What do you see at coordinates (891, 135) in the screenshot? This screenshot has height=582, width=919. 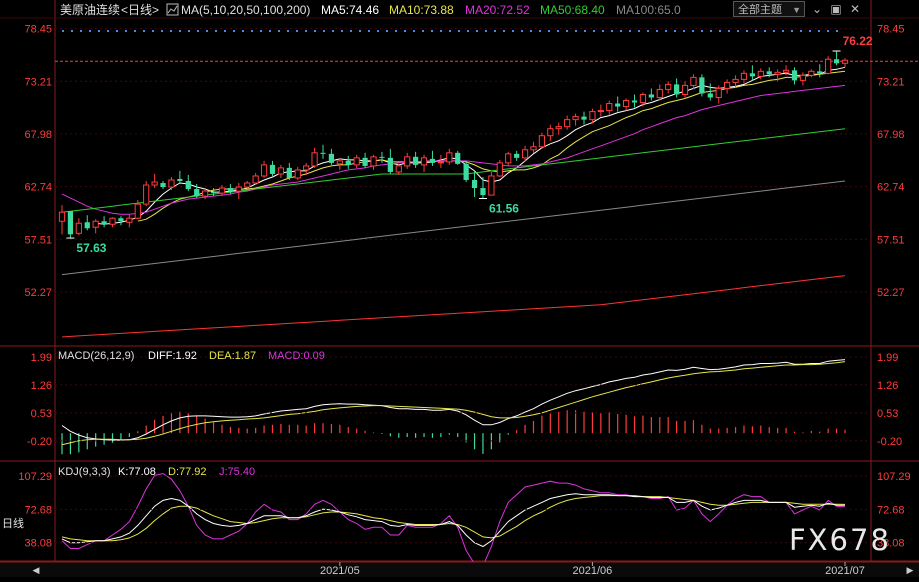 I see `y-tick-label-right: 67.98` at bounding box center [891, 135].